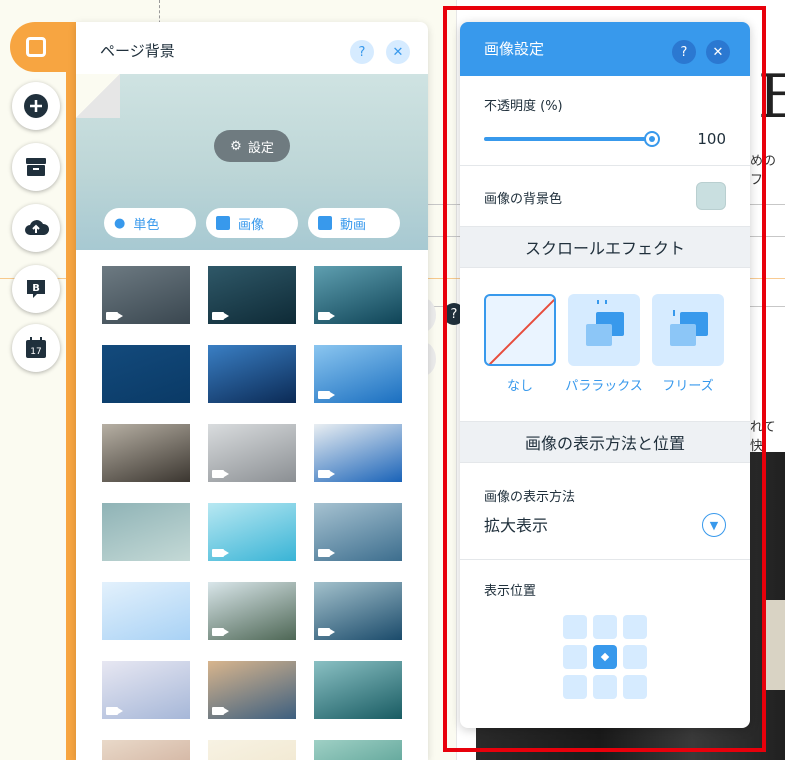  Describe the element at coordinates (146, 295) in the screenshot. I see `background-thumbnail-storm-clouds` at that location.